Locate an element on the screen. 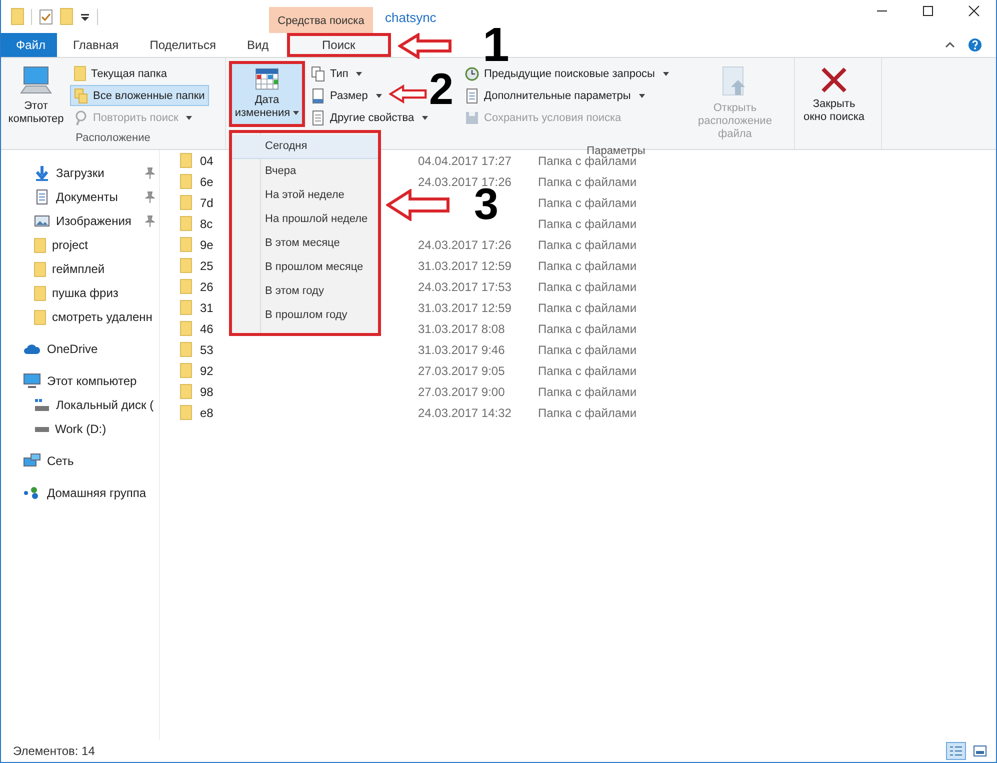 The image size is (997, 763). ribbon-tab: Главная is located at coordinates (96, 45).